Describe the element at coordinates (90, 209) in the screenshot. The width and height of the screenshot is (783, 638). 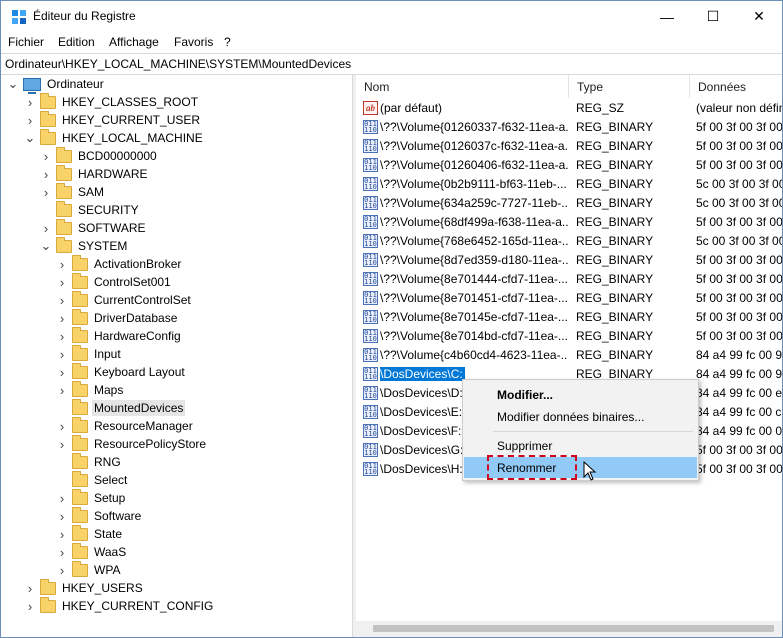
I see `tree-item: SECURITY` at that location.